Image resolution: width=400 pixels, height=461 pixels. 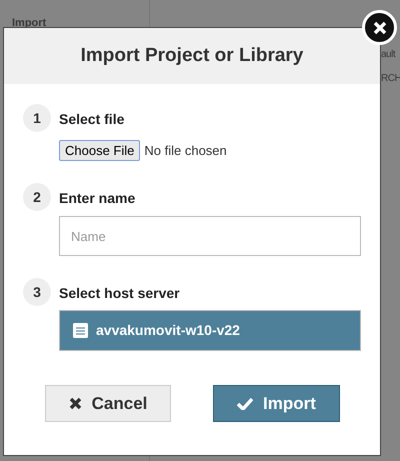 What do you see at coordinates (29, 23) in the screenshot?
I see `sidebar-heading: Import` at bounding box center [29, 23].